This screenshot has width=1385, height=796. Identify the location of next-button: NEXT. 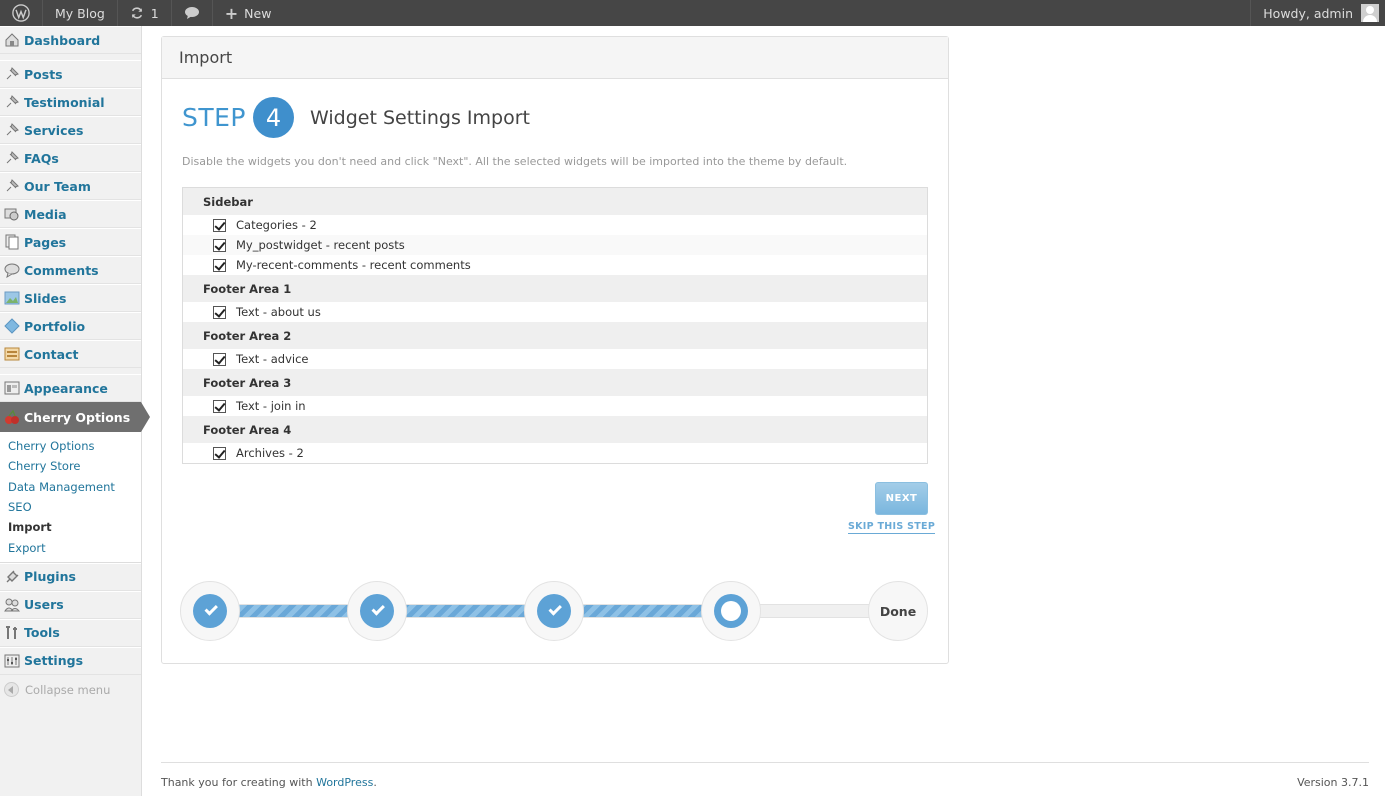
(901, 498).